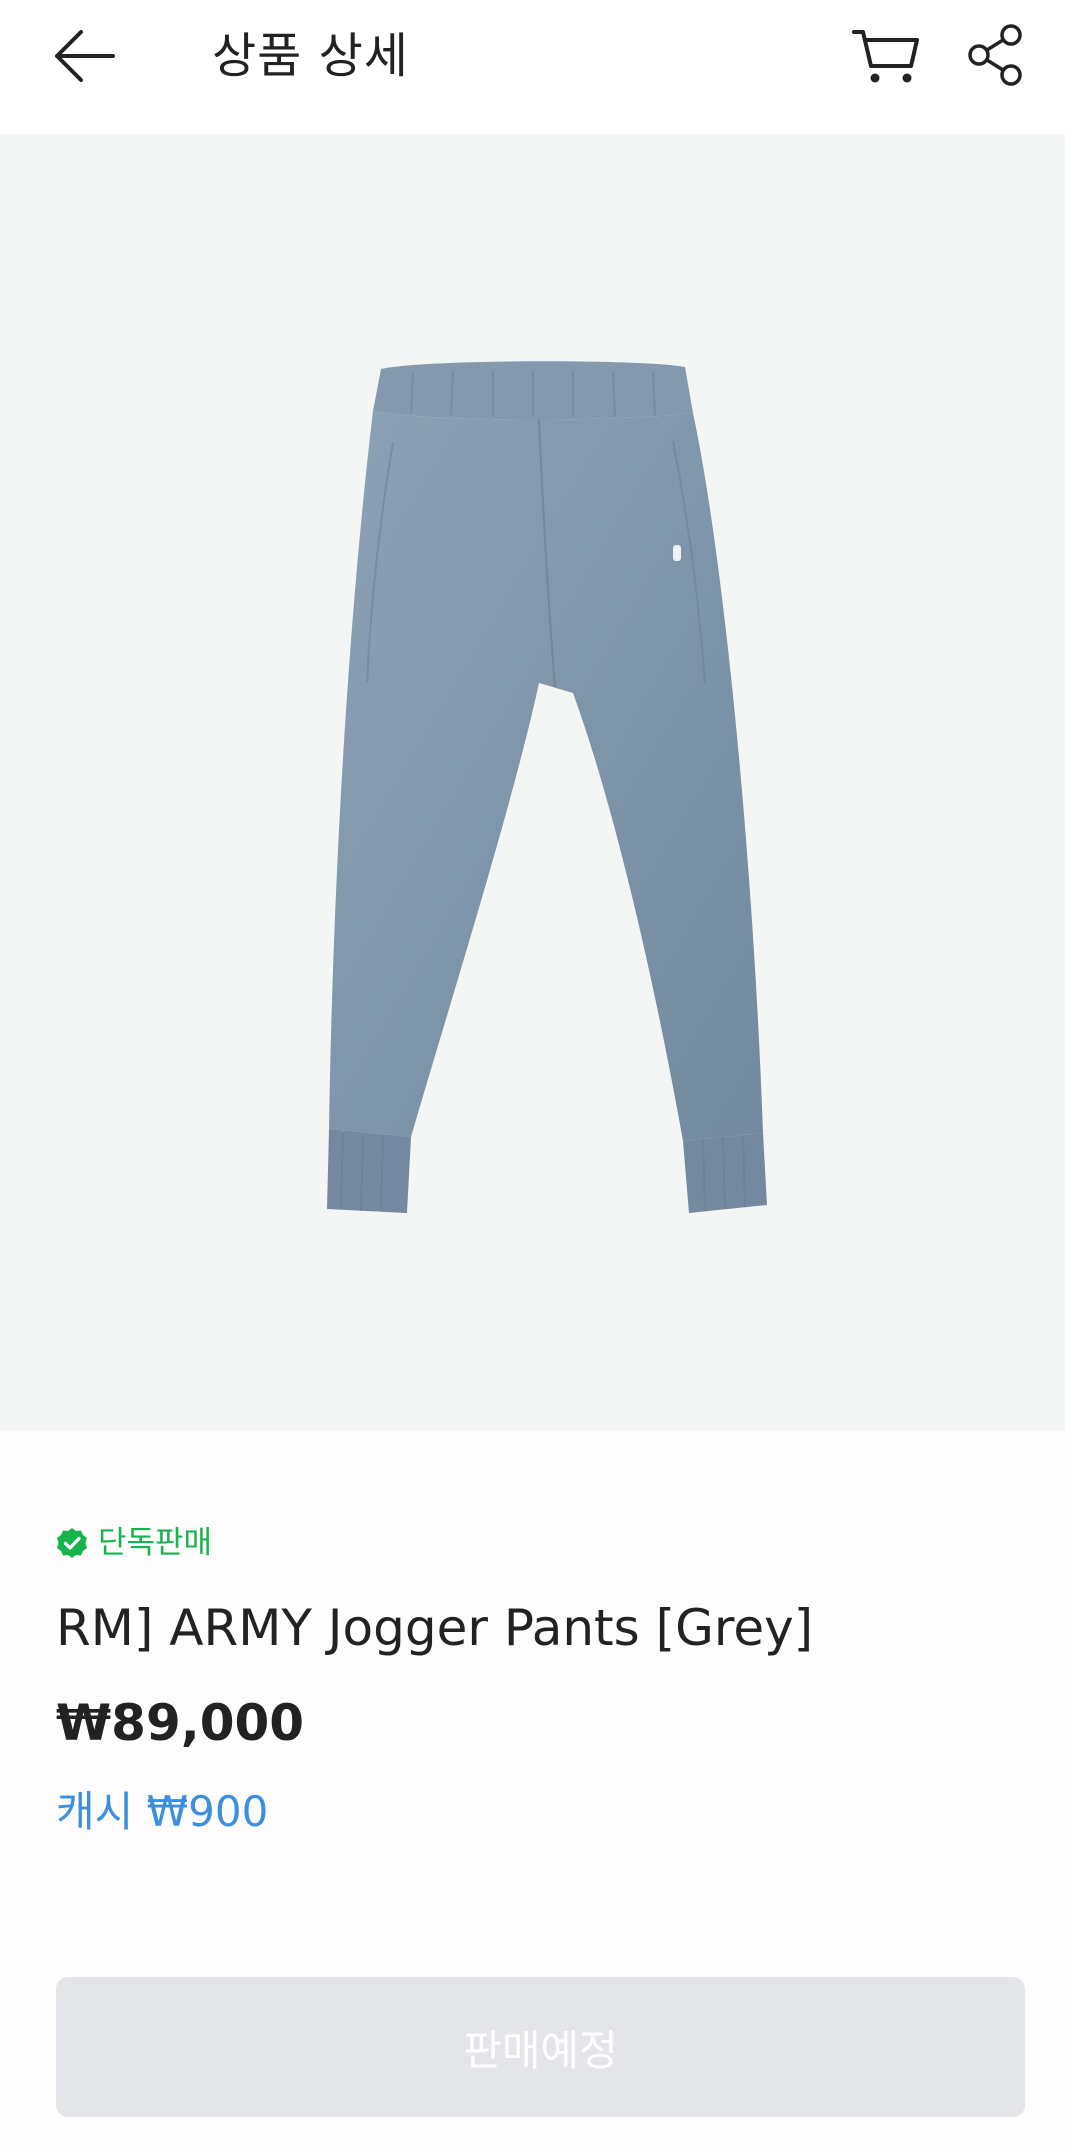 This screenshot has width=1065, height=2152. I want to click on exclusive-badge: 단독판매, so click(134, 1543).